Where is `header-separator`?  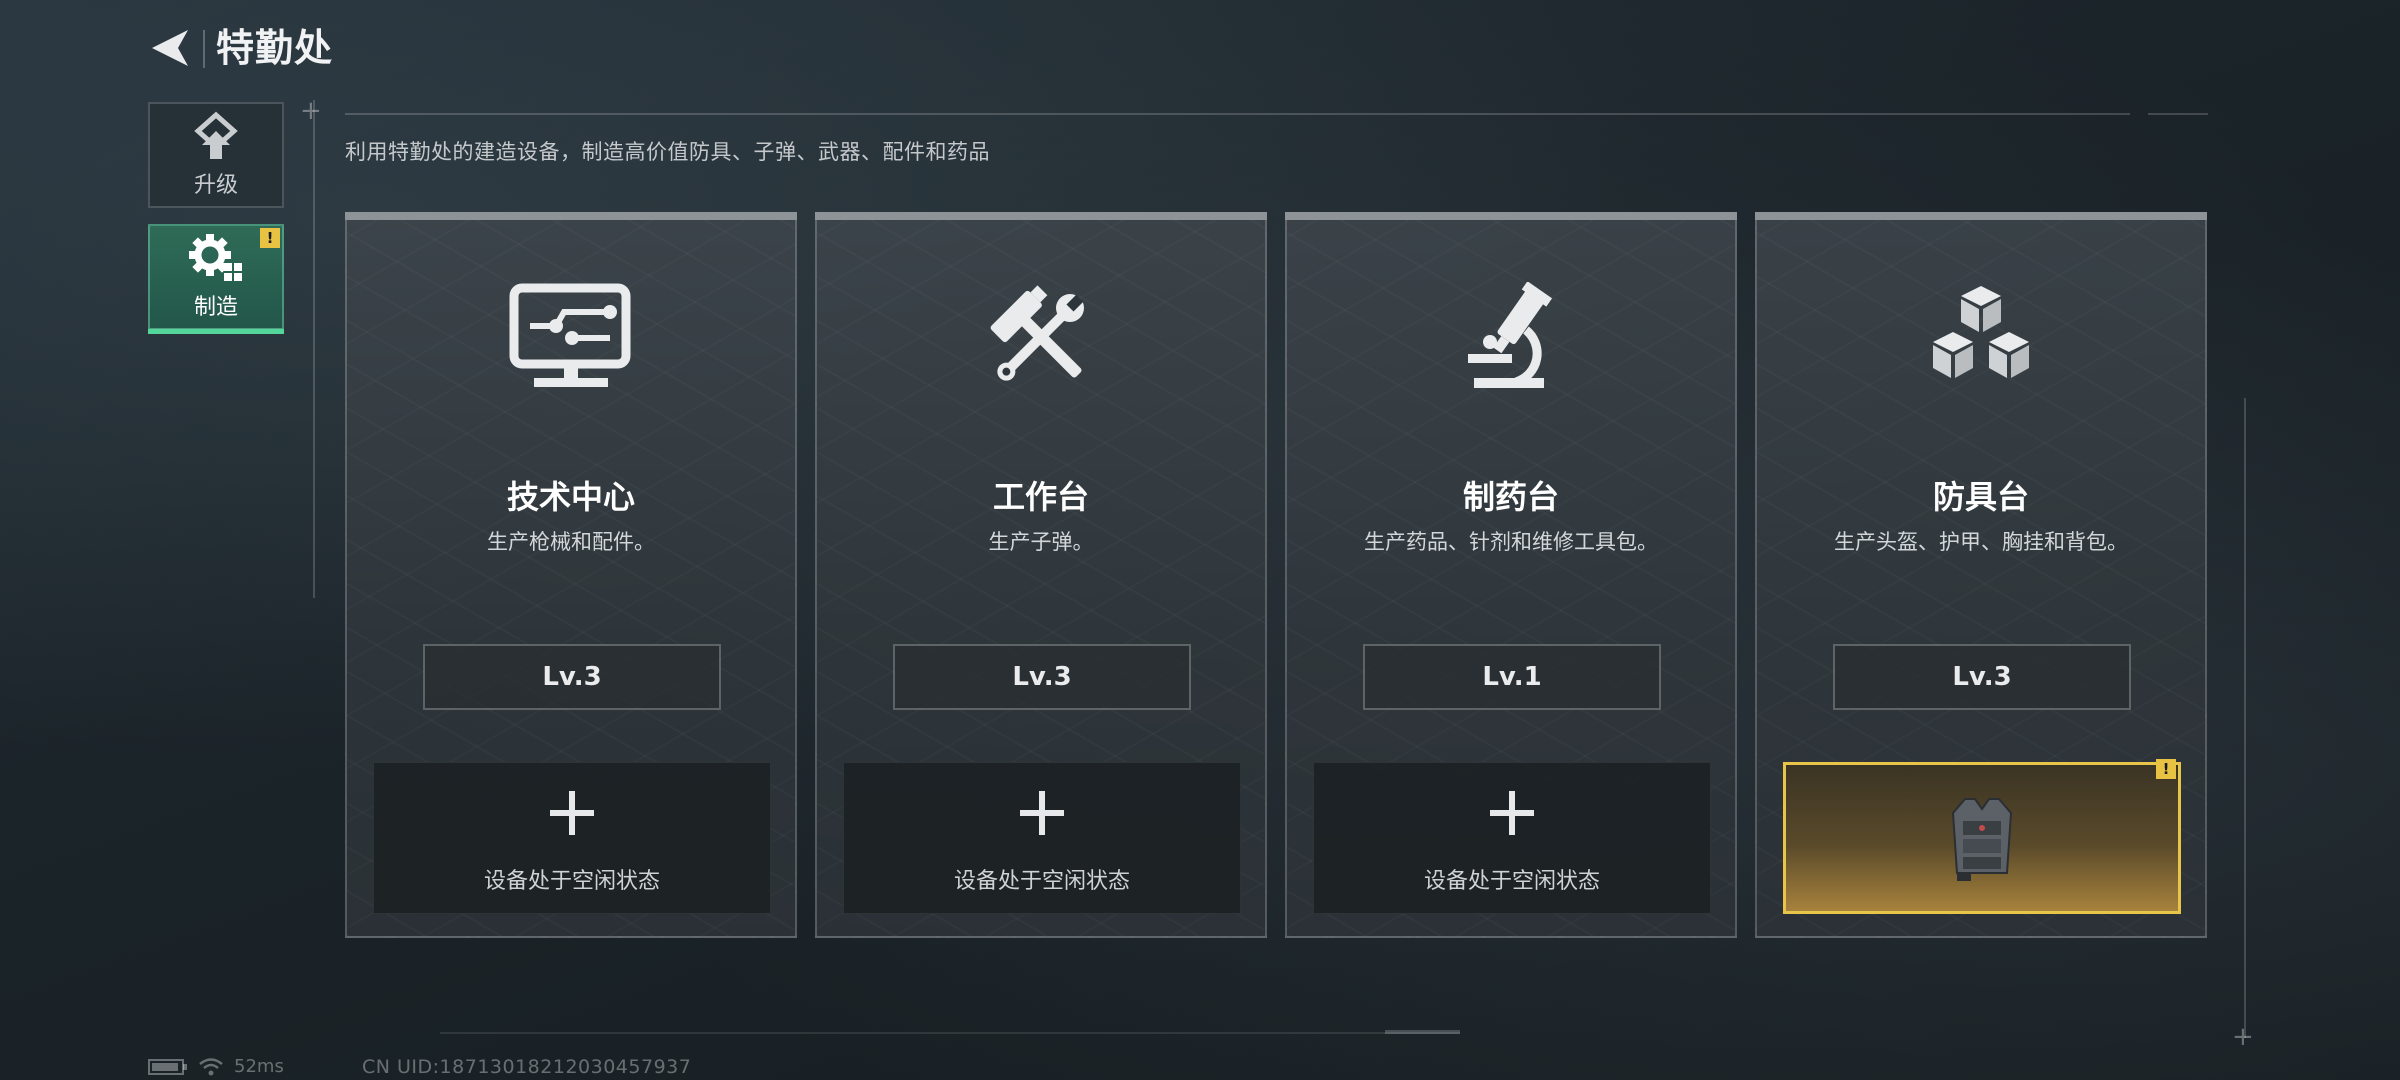 header-separator is located at coordinates (204, 49).